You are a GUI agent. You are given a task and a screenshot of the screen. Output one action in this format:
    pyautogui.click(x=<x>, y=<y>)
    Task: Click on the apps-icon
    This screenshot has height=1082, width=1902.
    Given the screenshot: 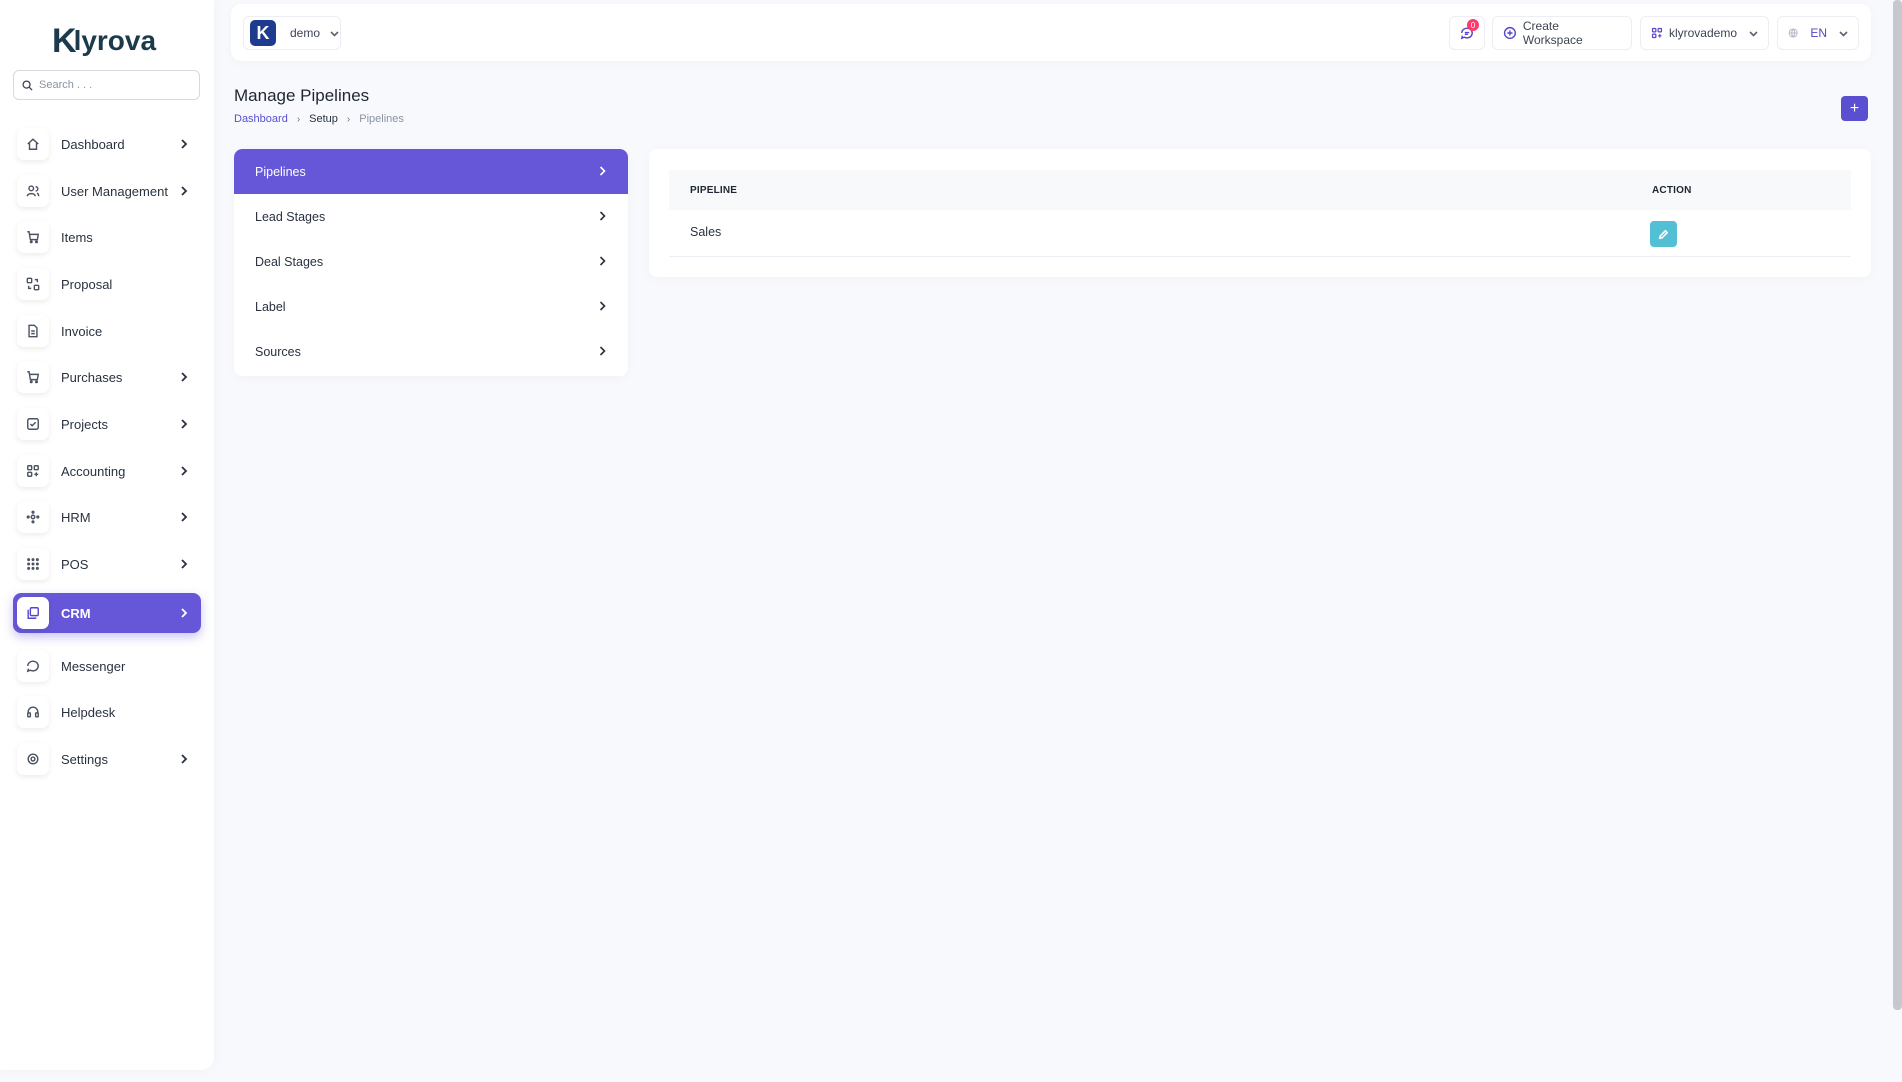 What is the action you would take?
    pyautogui.click(x=1657, y=33)
    